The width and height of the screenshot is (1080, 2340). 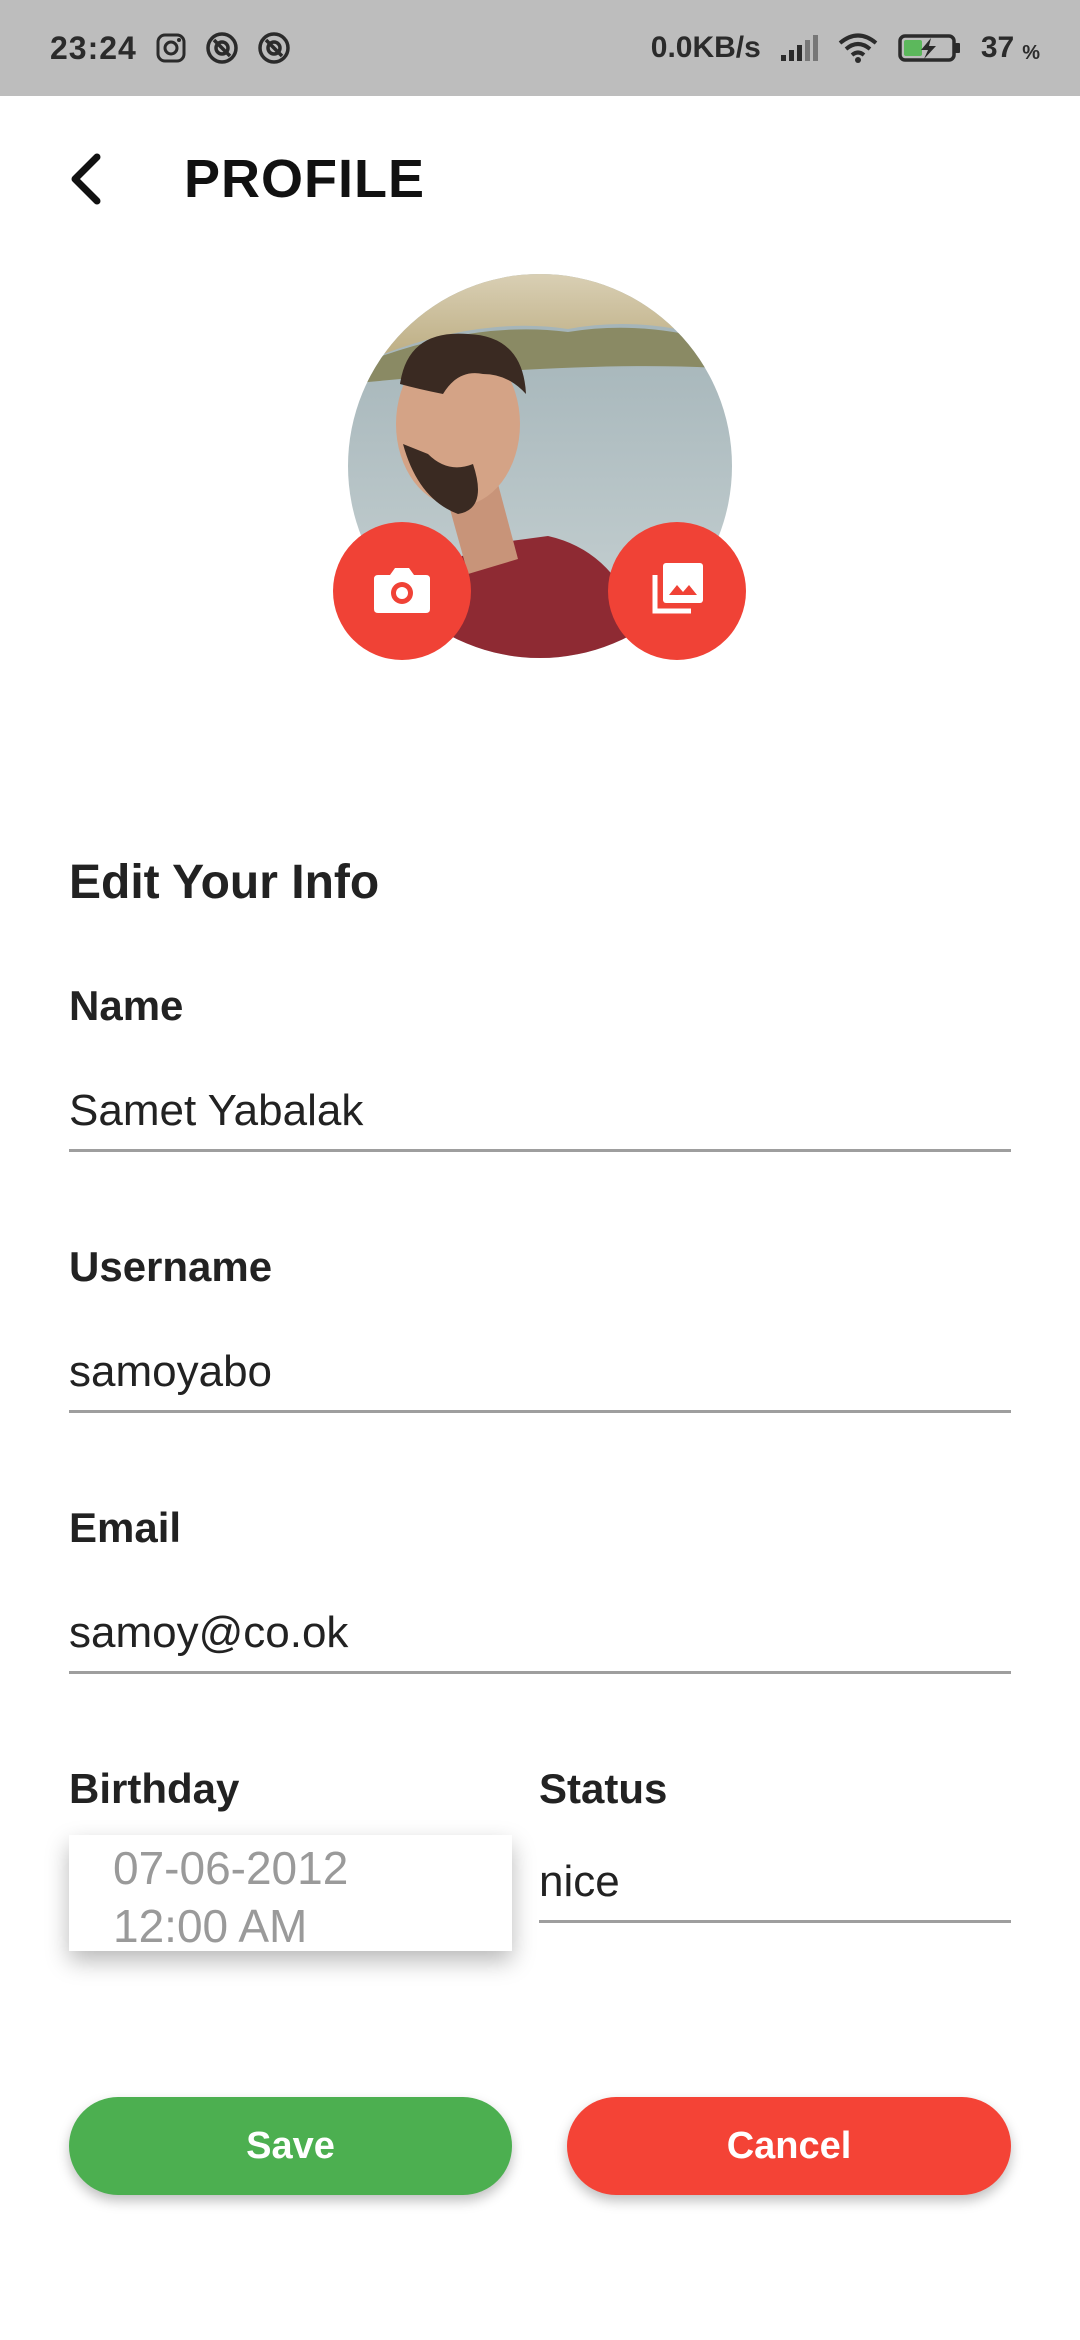 What do you see at coordinates (93, 47) in the screenshot?
I see `status-time: 23:24` at bounding box center [93, 47].